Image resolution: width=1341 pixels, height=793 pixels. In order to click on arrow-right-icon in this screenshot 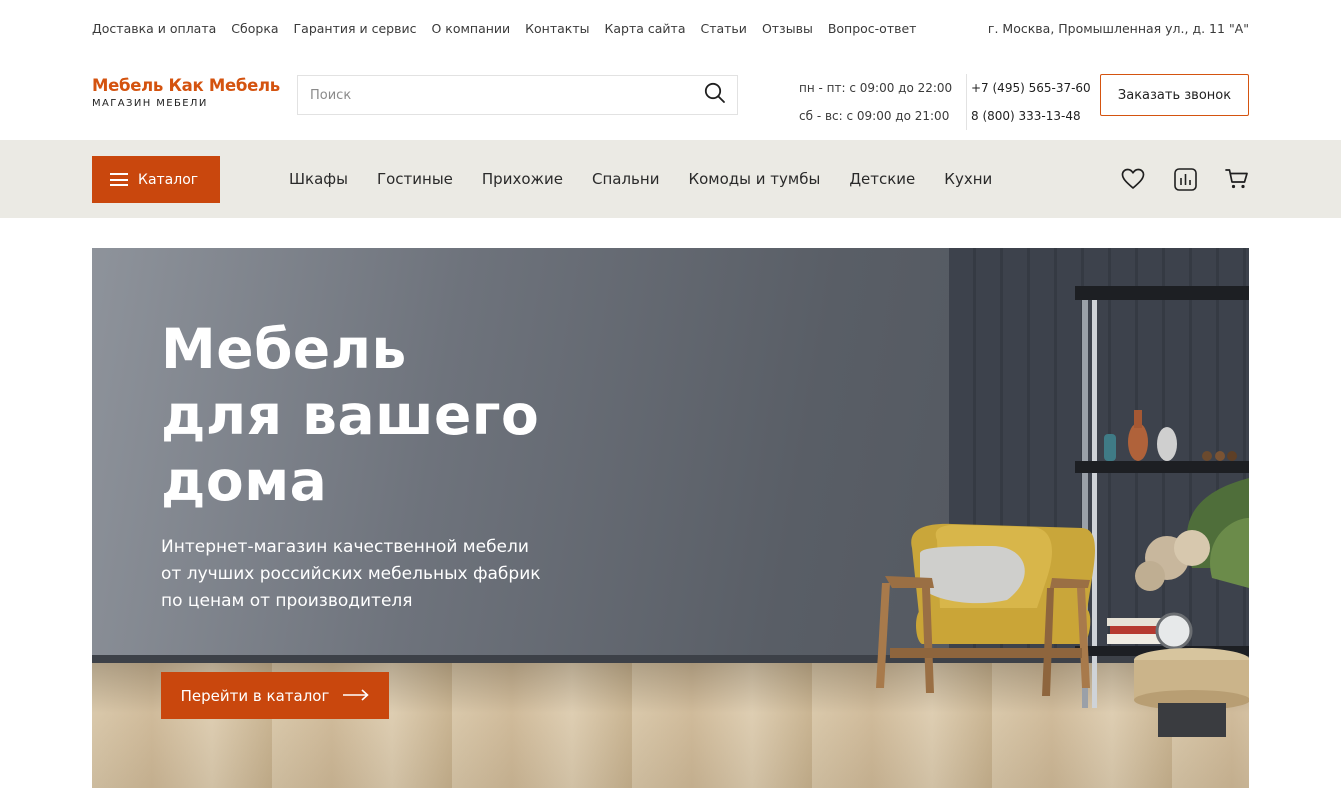, I will do `click(356, 696)`.